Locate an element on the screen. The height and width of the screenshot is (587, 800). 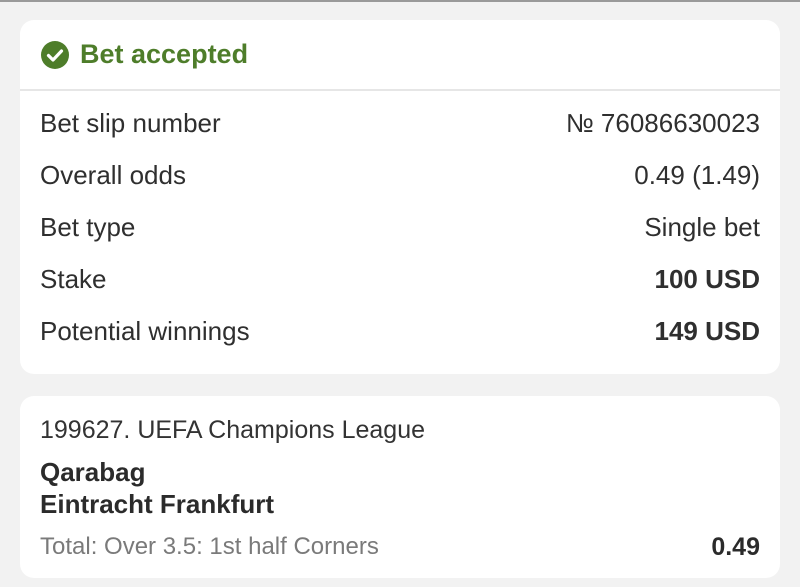
market-description: Total: Over 3.5: 1st half Corners is located at coordinates (209, 546).